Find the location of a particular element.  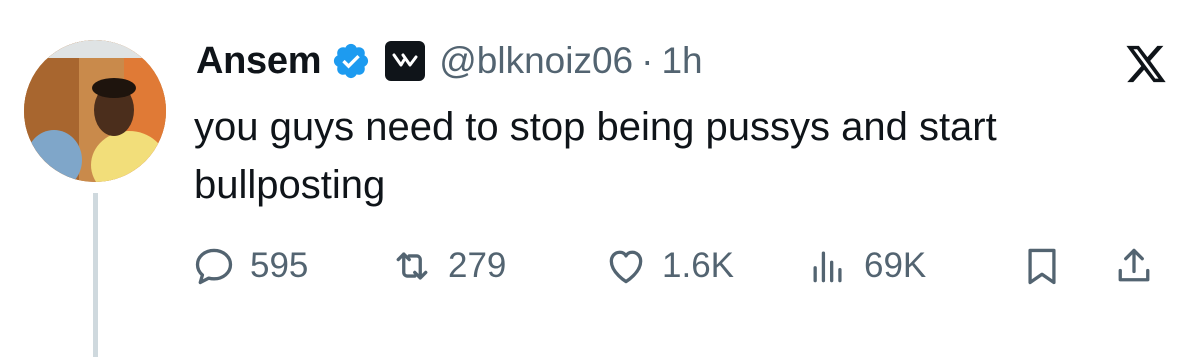

share-button is located at coordinates (1134, 266).